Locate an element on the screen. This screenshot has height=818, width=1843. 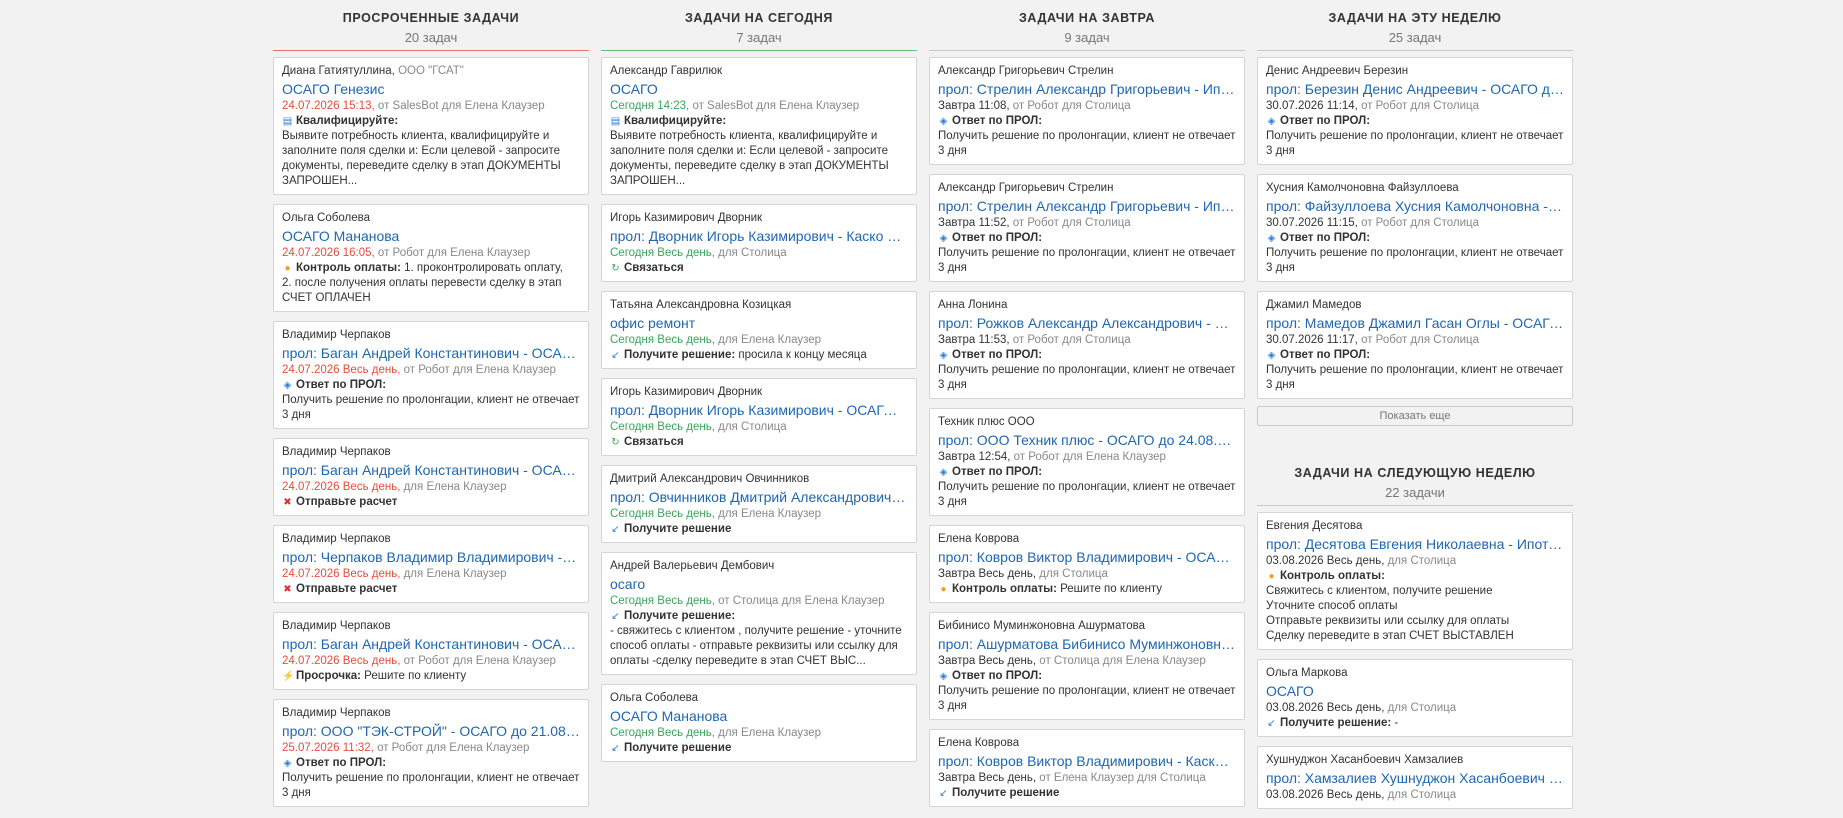
responsible-name: Андрей Валерьевич Дембович is located at coordinates (692, 566).